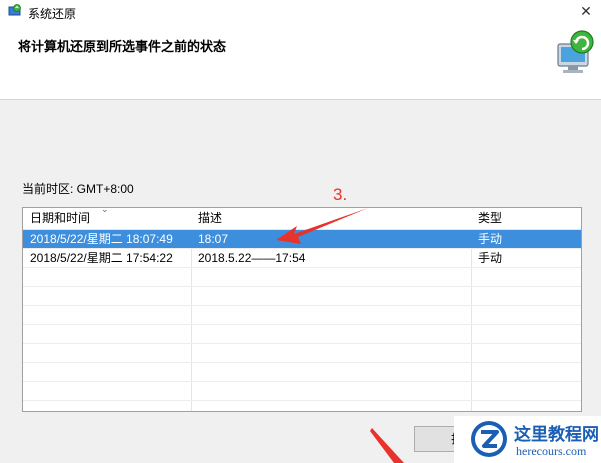 This screenshot has width=601, height=463. Describe the element at coordinates (52, 14) in the screenshot. I see `window-title: 系统还原` at that location.